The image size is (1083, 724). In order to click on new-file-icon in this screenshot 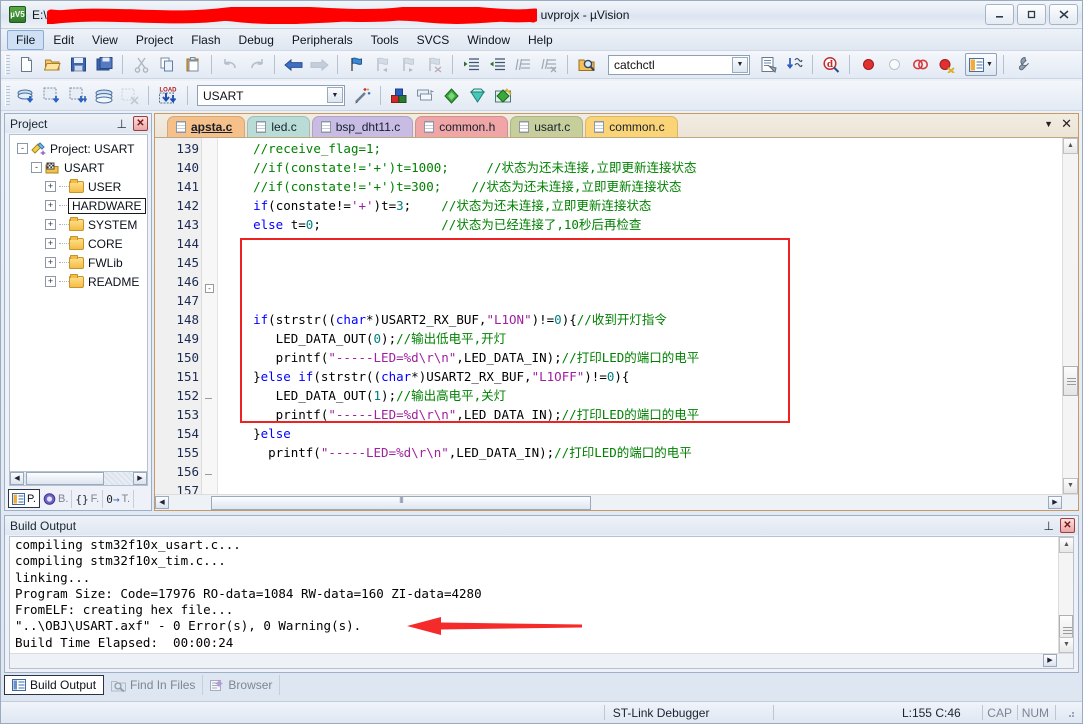, I will do `click(26, 64)`.